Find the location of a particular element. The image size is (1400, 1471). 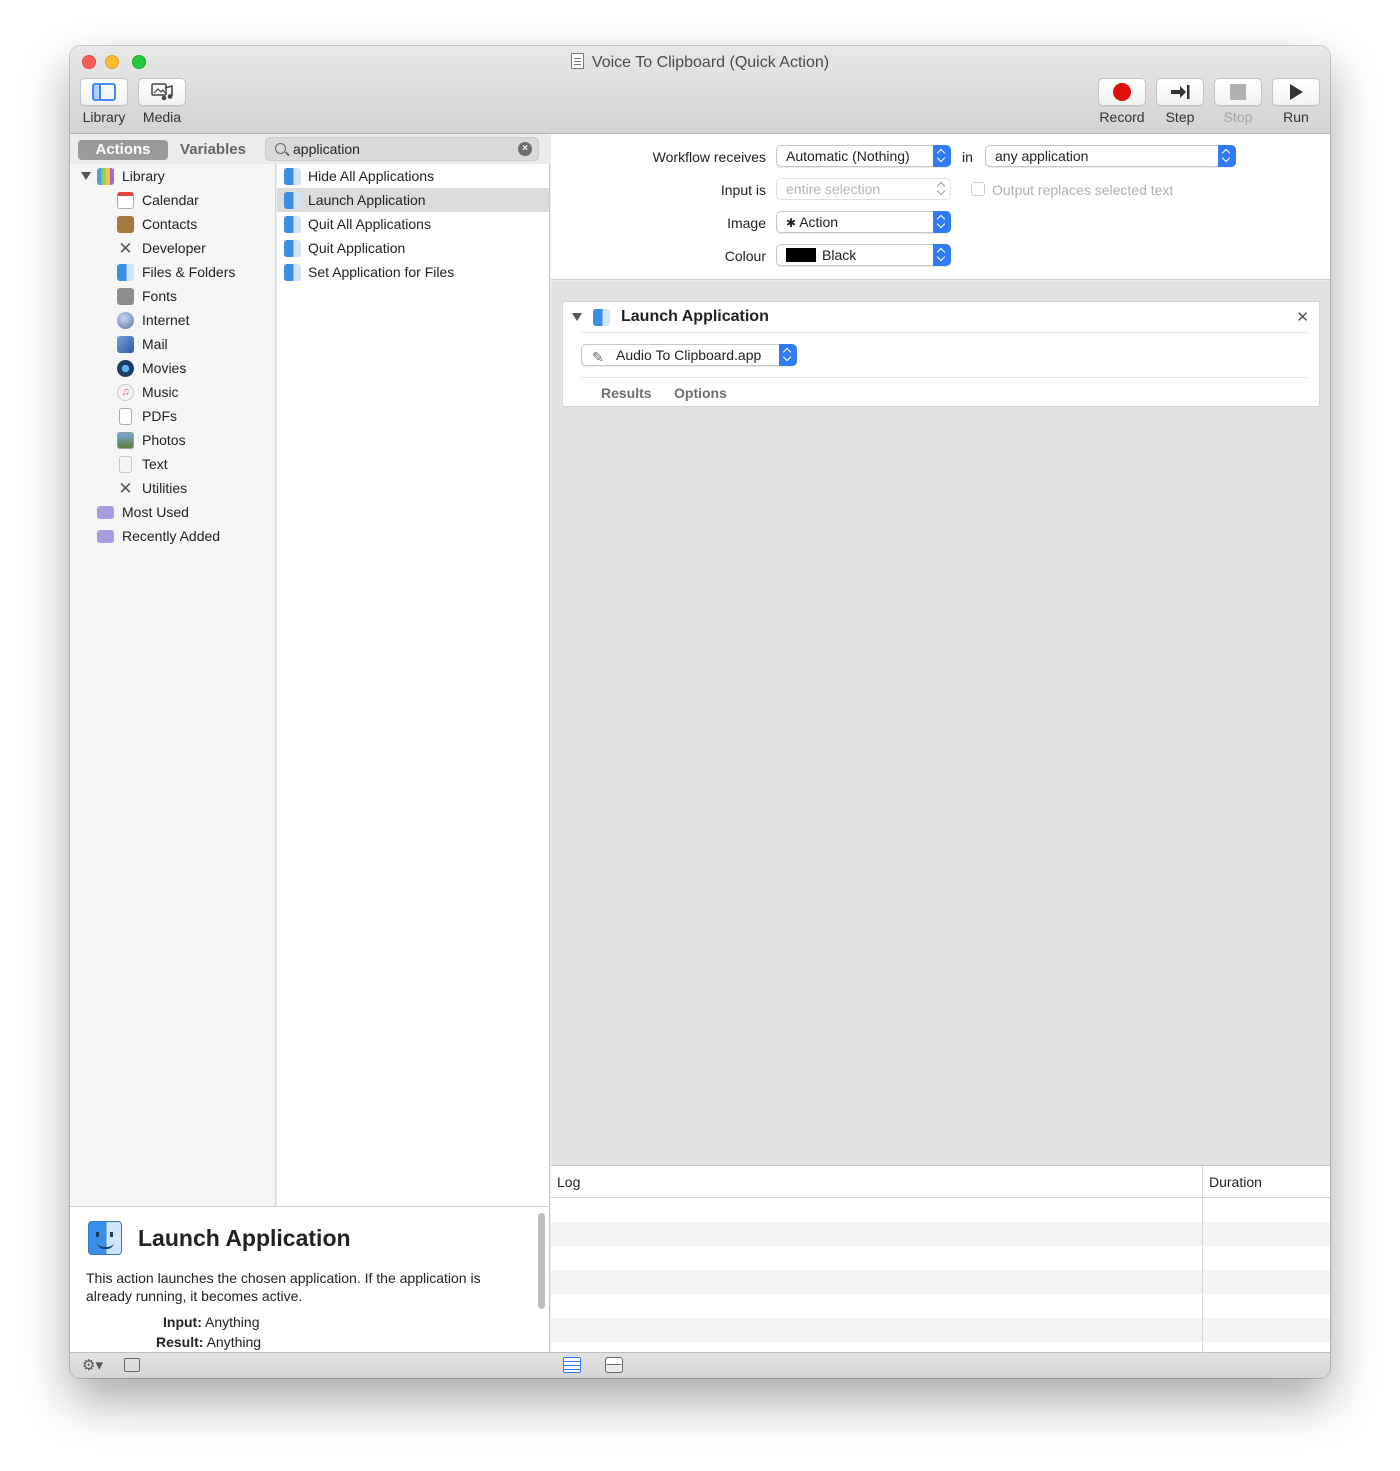

library-item-label: Calendar is located at coordinates (170, 200).